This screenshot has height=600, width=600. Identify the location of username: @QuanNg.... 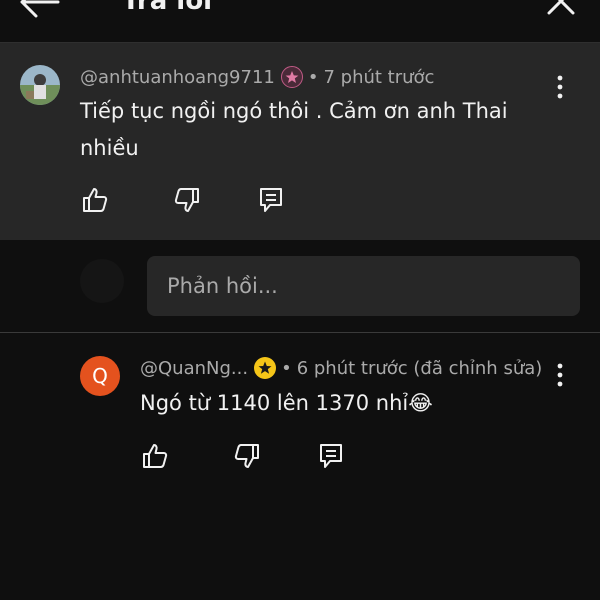
(194, 368).